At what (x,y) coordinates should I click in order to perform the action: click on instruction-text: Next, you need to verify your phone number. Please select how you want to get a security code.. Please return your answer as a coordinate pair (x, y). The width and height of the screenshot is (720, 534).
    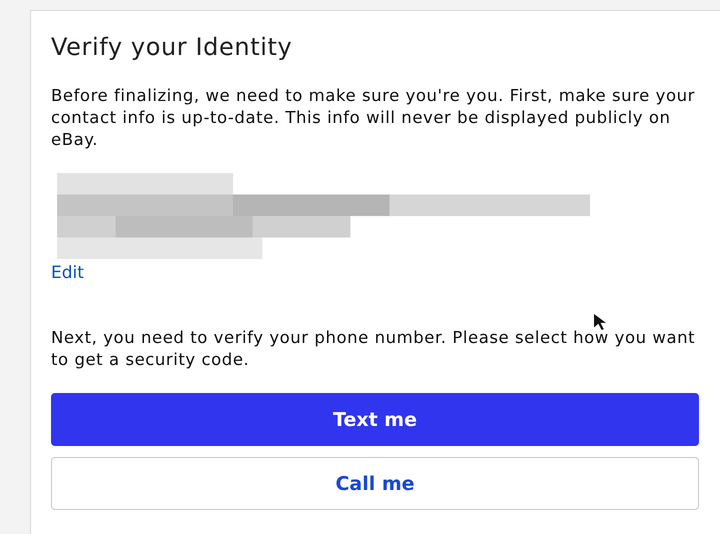
    Looking at the image, I should click on (373, 349).